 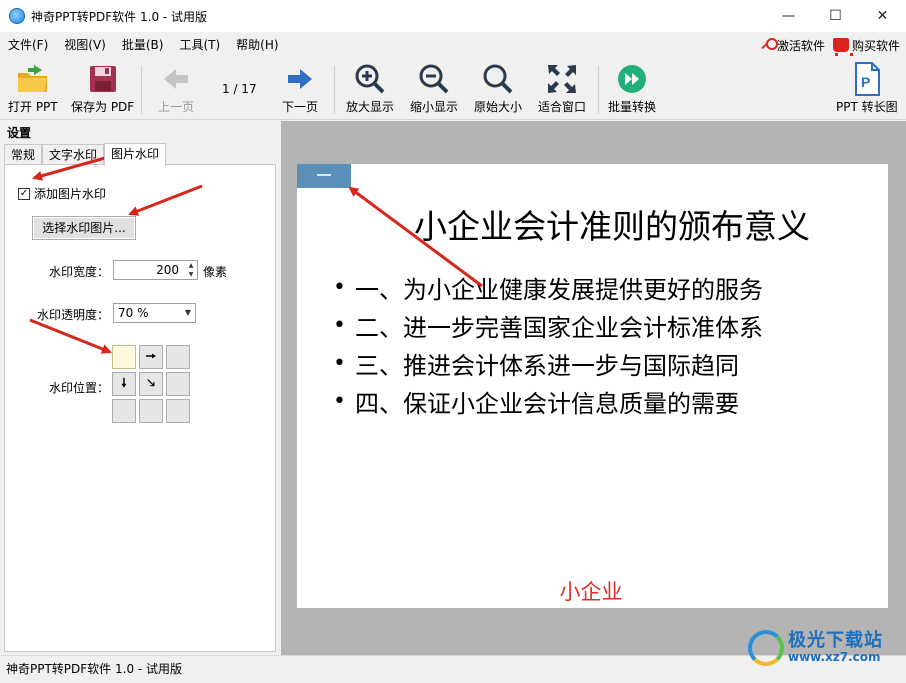 What do you see at coordinates (434, 79) in the screenshot?
I see `zoom-out-icon` at bounding box center [434, 79].